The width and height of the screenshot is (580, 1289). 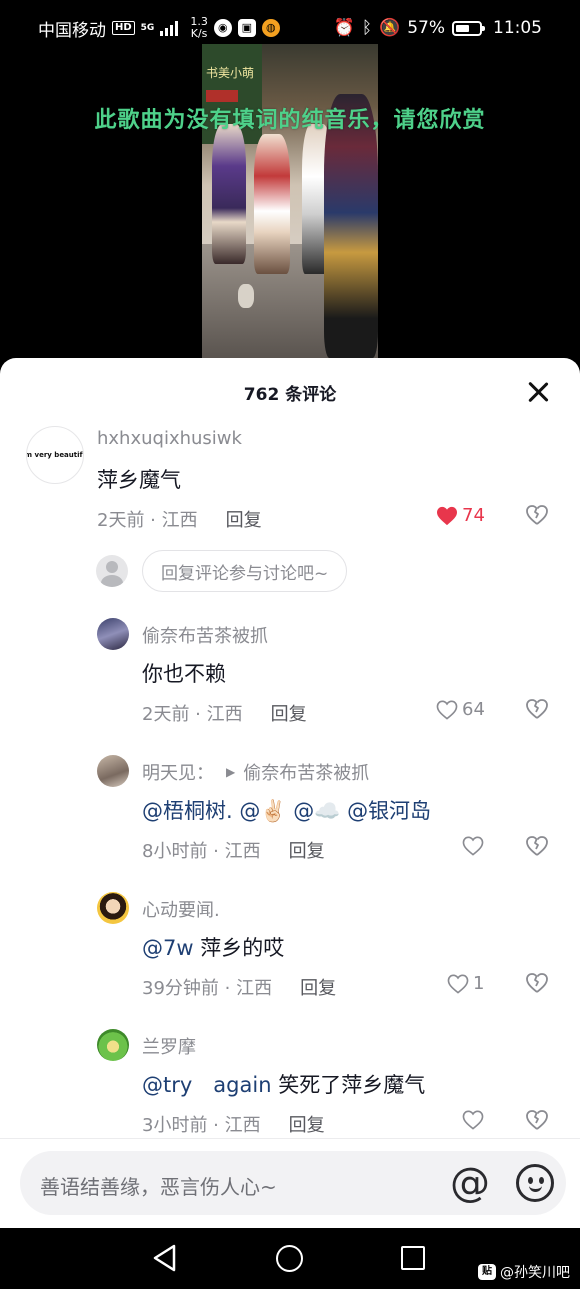 What do you see at coordinates (139, 480) in the screenshot?
I see `comment-text: 萍乡魔气` at bounding box center [139, 480].